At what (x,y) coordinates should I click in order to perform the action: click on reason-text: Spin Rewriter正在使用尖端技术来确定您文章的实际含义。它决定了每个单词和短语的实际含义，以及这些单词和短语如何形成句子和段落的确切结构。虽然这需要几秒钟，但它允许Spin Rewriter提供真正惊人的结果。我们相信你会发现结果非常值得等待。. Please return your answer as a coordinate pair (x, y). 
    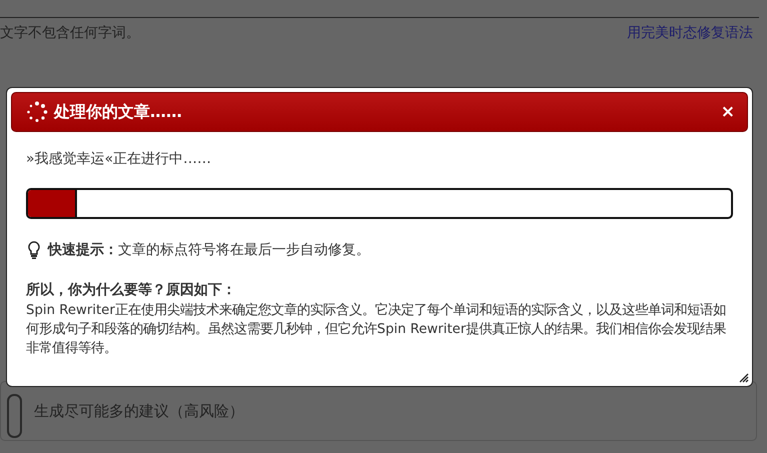
    Looking at the image, I should click on (376, 330).